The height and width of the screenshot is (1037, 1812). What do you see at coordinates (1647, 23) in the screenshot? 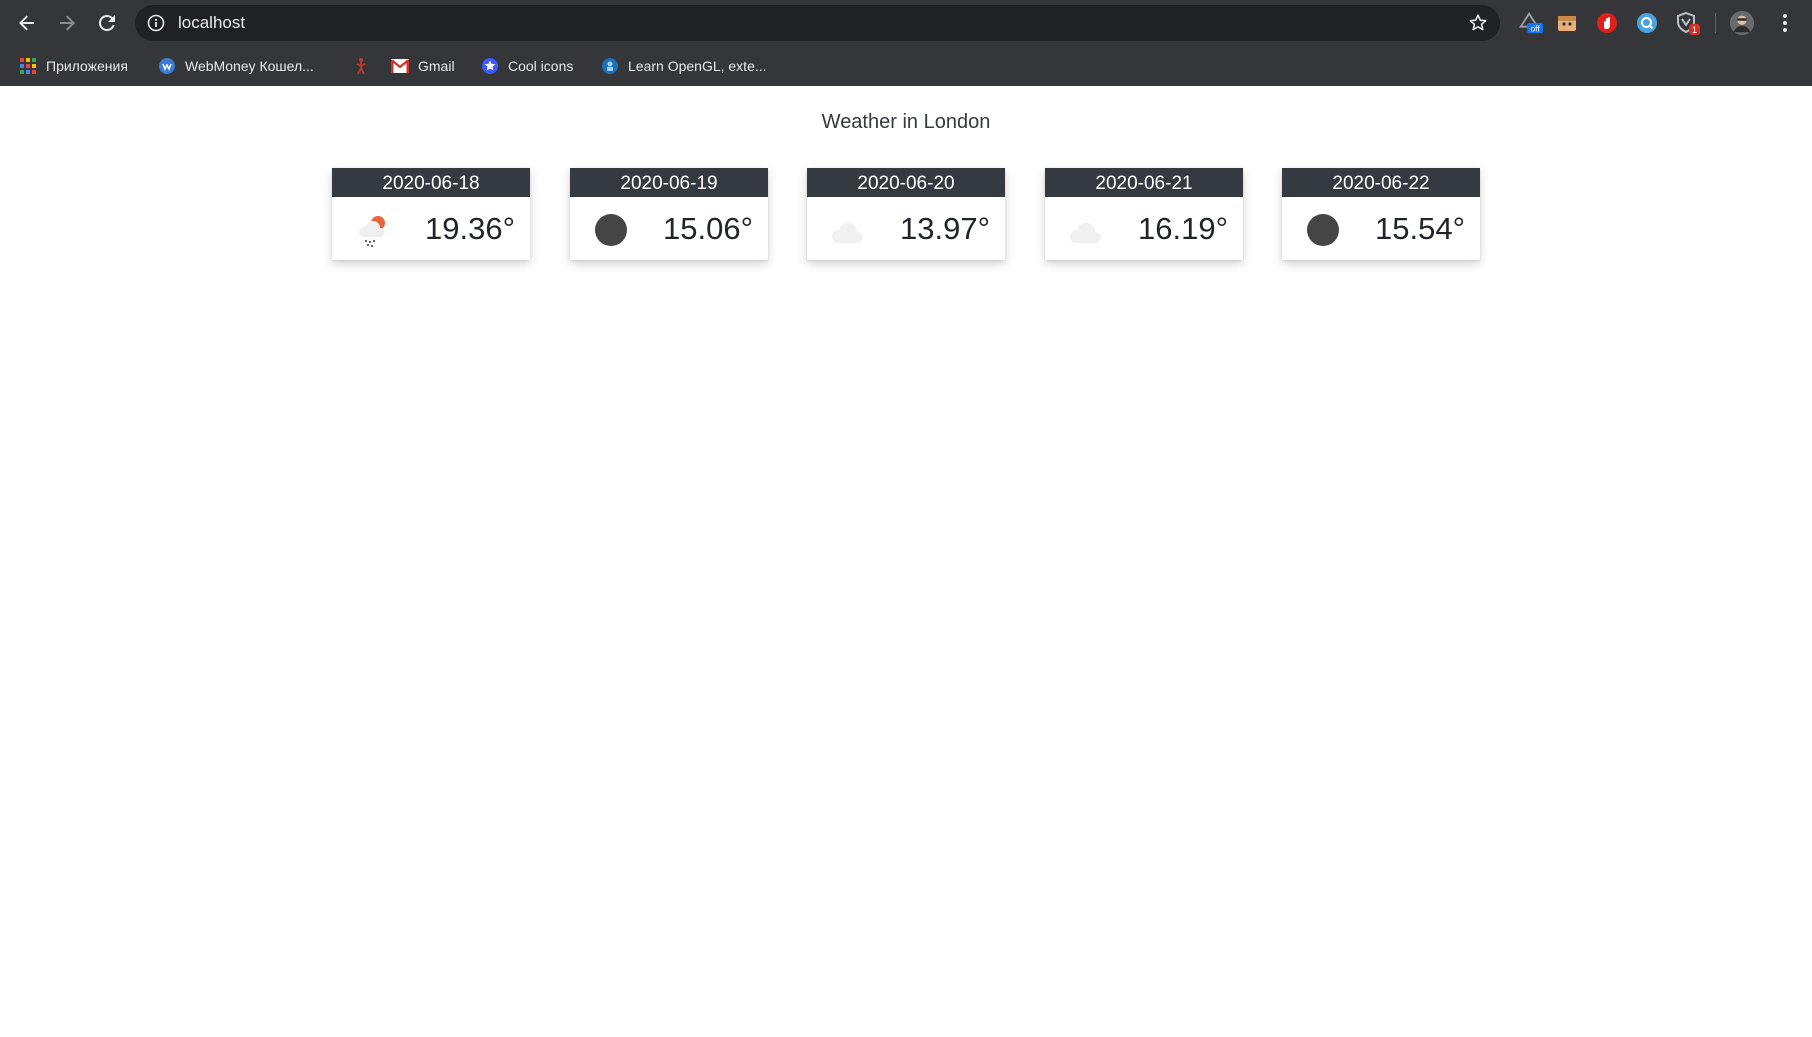
I see `extension-search-icon` at bounding box center [1647, 23].